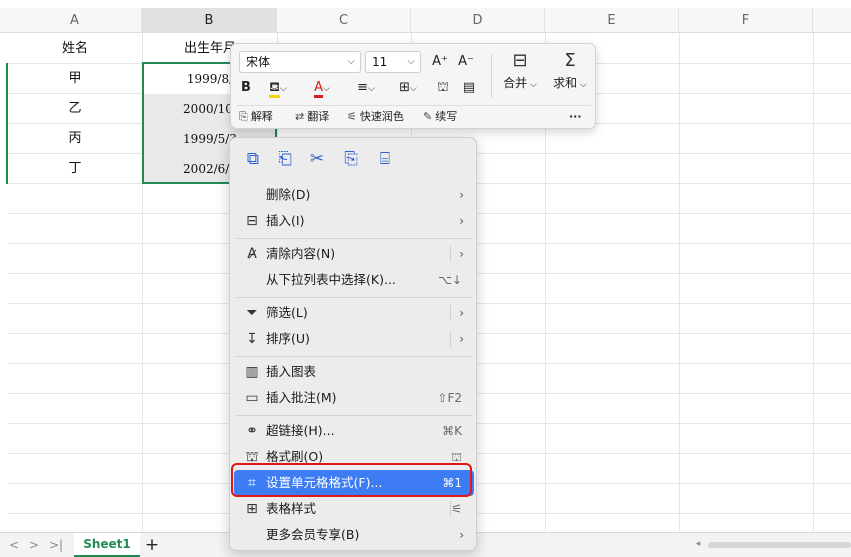  I want to click on menu-item-insert-comment: ▭ 插入批注(M) ⇧F2, so click(354, 398).